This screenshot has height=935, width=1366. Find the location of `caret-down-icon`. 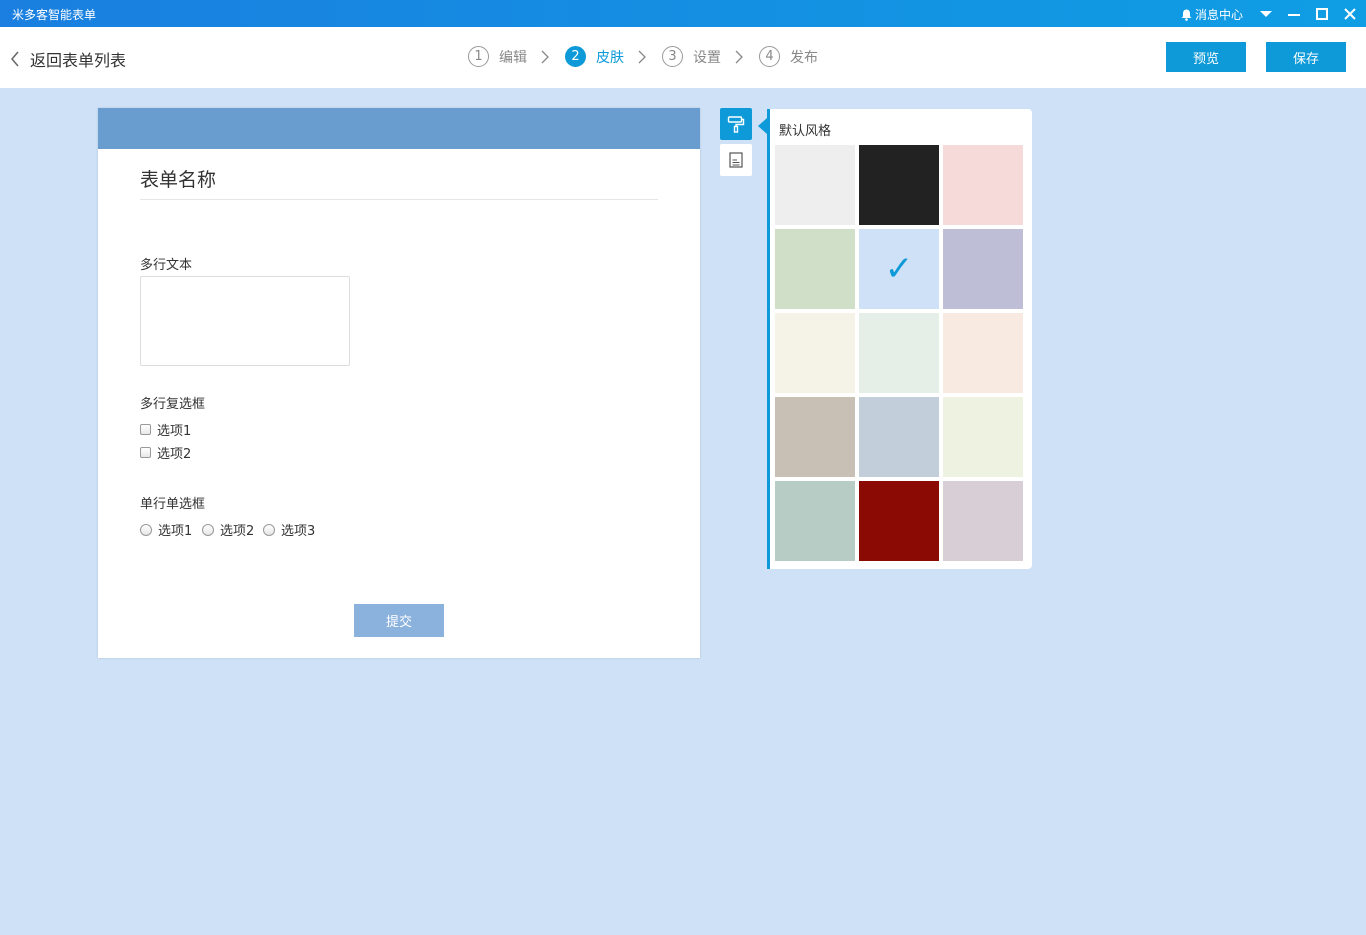

caret-down-icon is located at coordinates (1266, 13).